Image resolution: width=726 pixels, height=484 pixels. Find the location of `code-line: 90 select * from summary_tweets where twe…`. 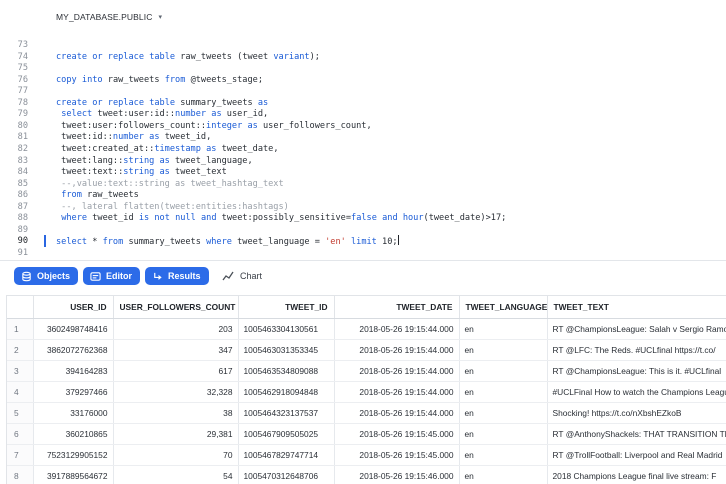

code-line: 90 select * from summary_tweets where twe… is located at coordinates (363, 241).